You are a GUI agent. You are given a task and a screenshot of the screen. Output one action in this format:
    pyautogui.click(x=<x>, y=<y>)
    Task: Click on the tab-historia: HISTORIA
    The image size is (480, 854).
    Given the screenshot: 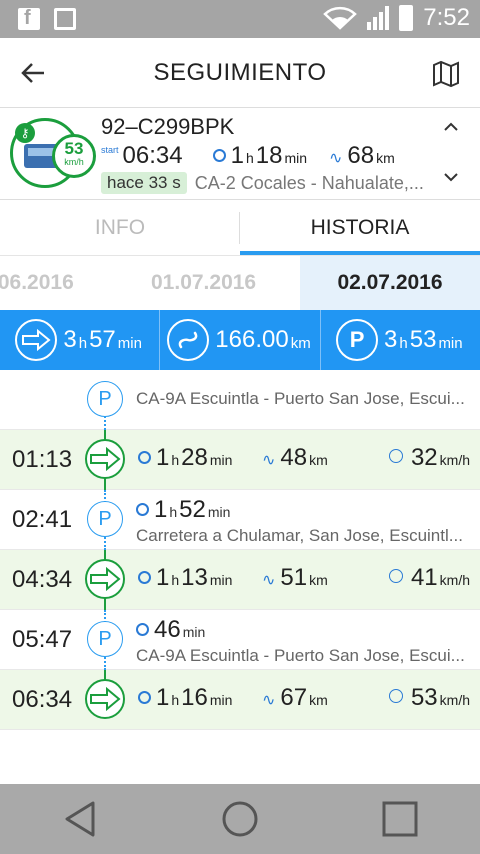 What is the action you would take?
    pyautogui.click(x=360, y=227)
    